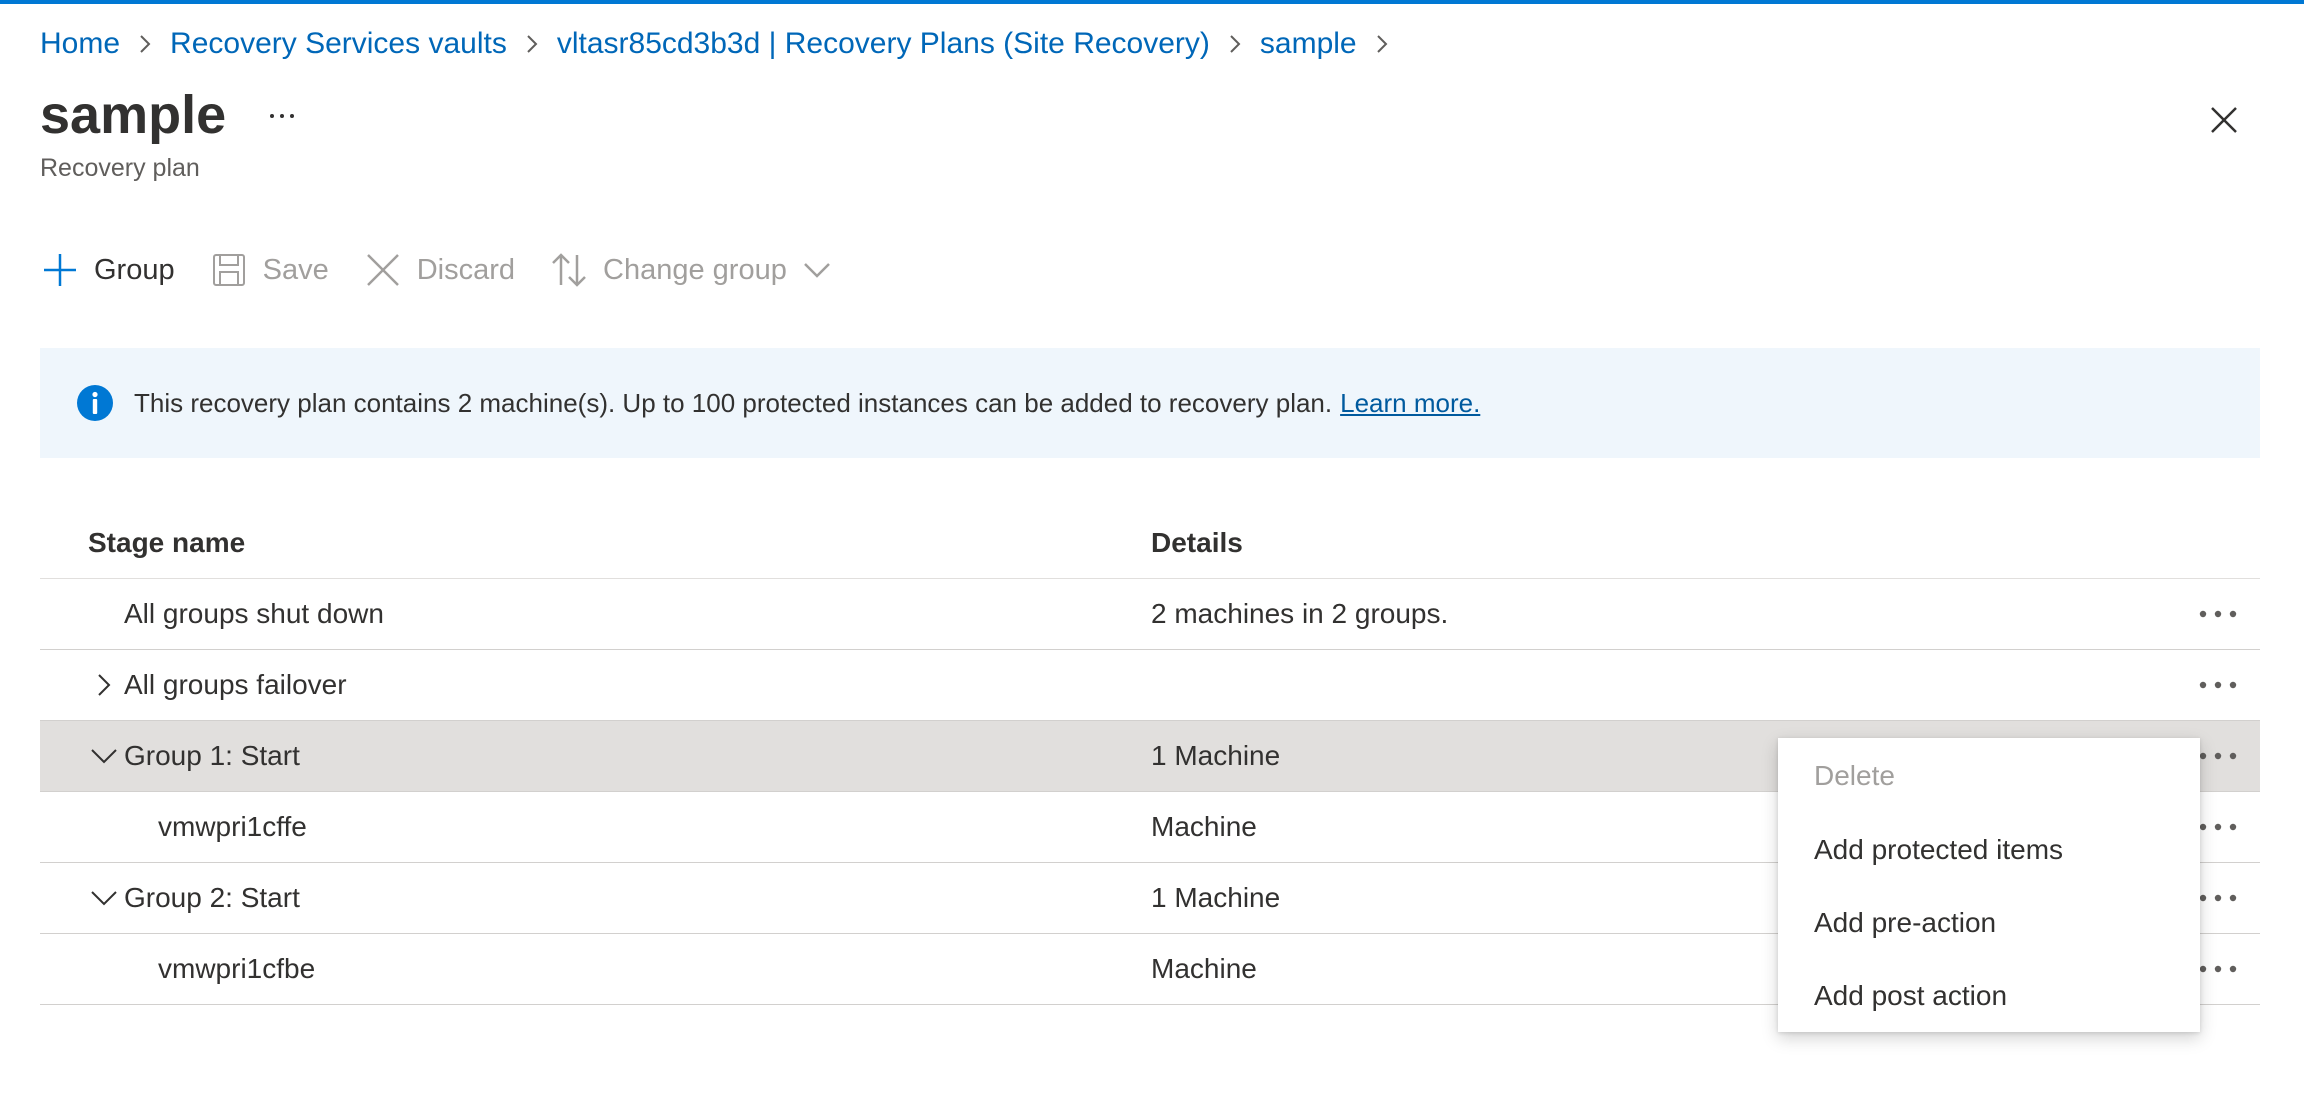 This screenshot has width=2304, height=1104. What do you see at coordinates (120, 168) in the screenshot?
I see `page-subtitle: Recovery plan` at bounding box center [120, 168].